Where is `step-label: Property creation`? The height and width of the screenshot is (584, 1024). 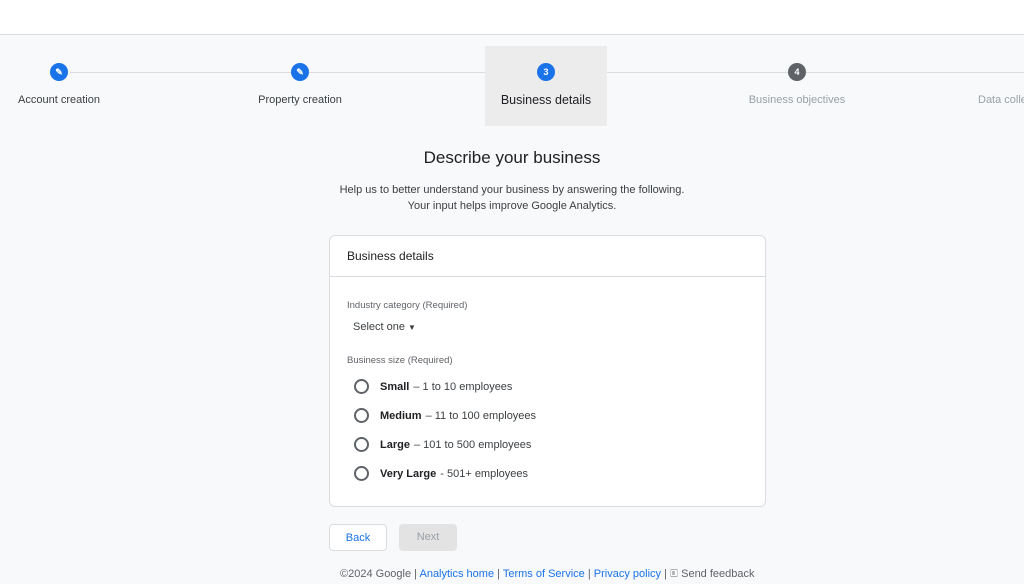
step-label: Property creation is located at coordinates (300, 100).